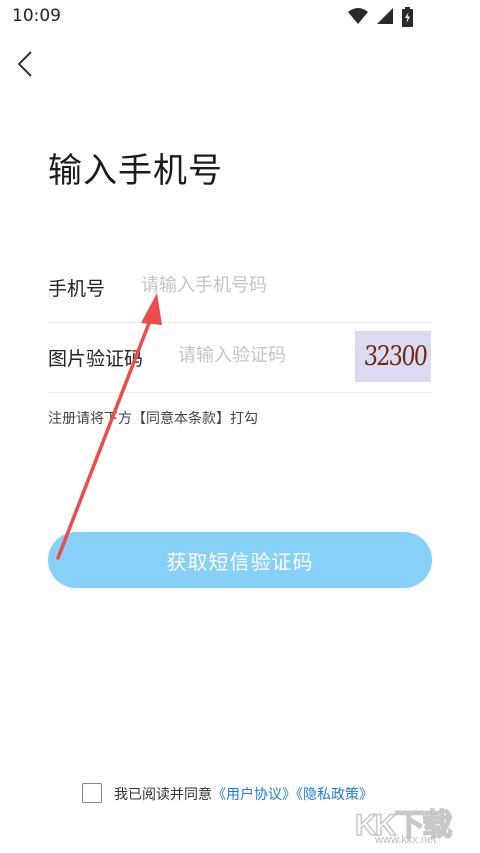  I want to click on captcha-label: 图片验证码, so click(96, 359).